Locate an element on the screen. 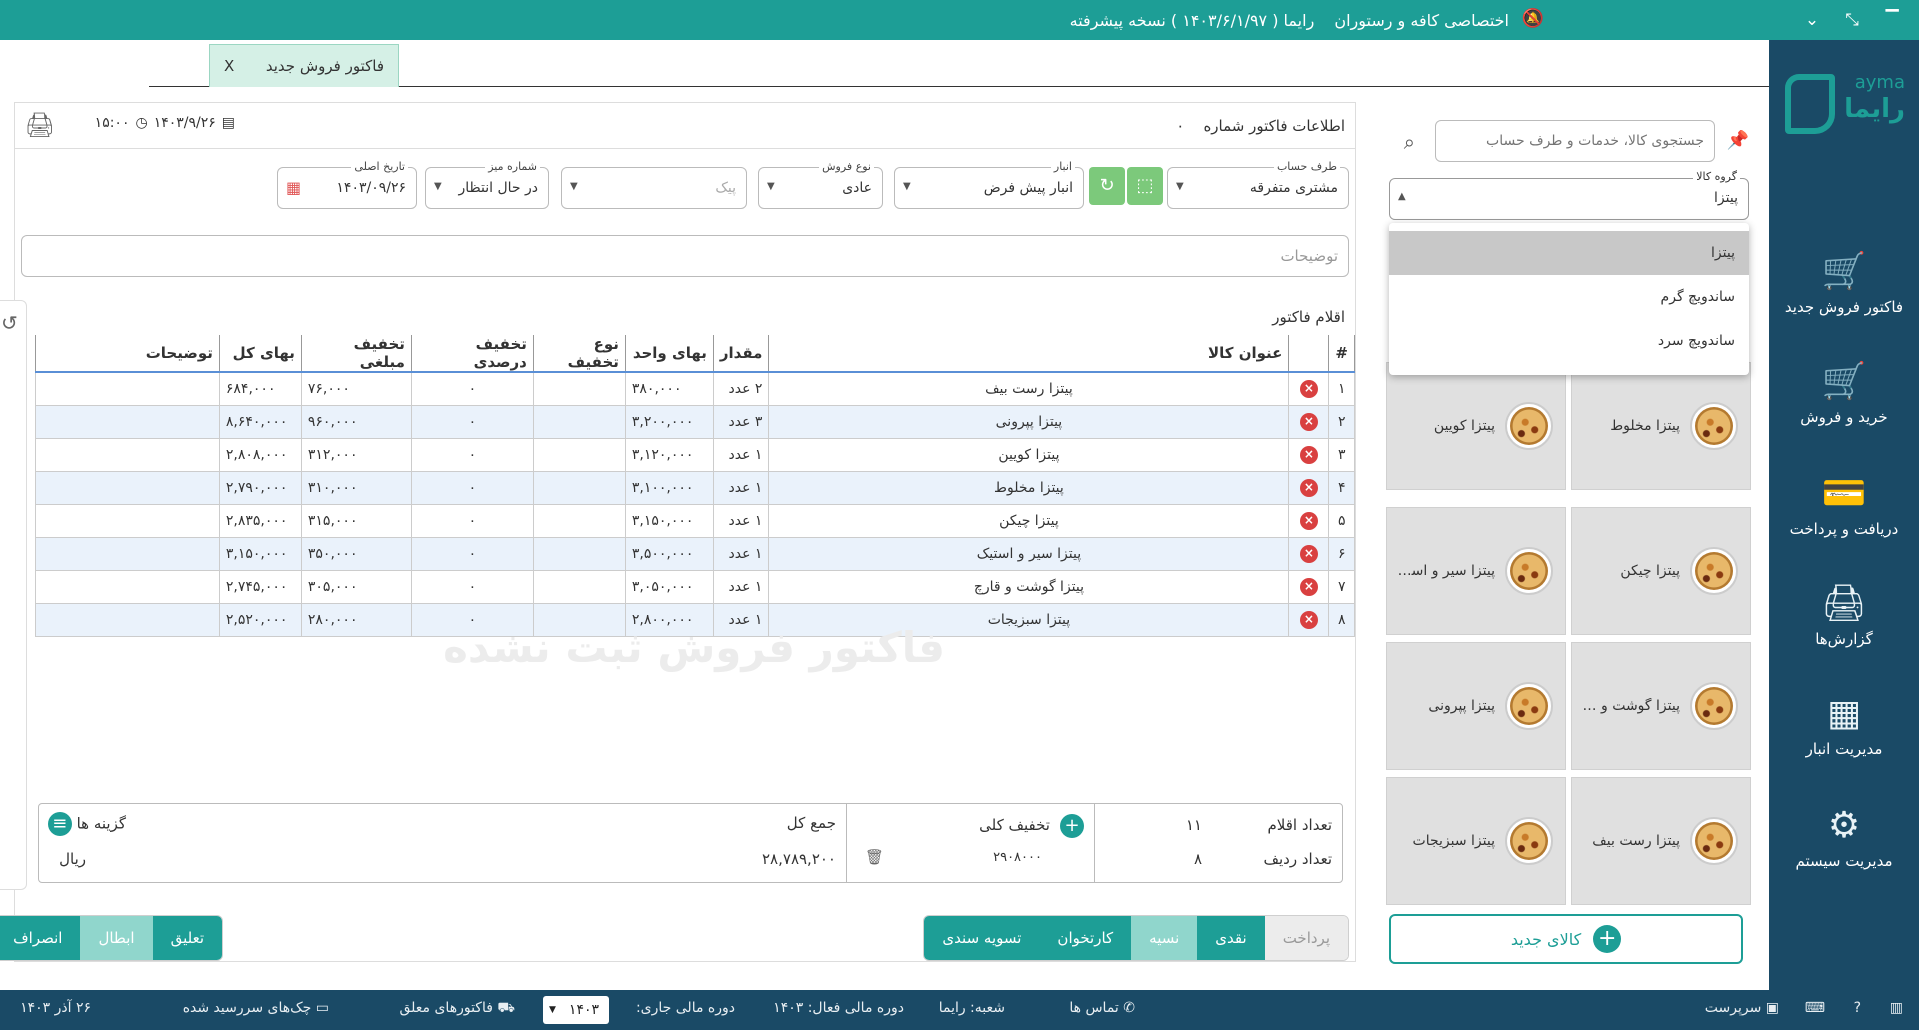  col-discount-type: نوع تخفیف is located at coordinates (580, 354).